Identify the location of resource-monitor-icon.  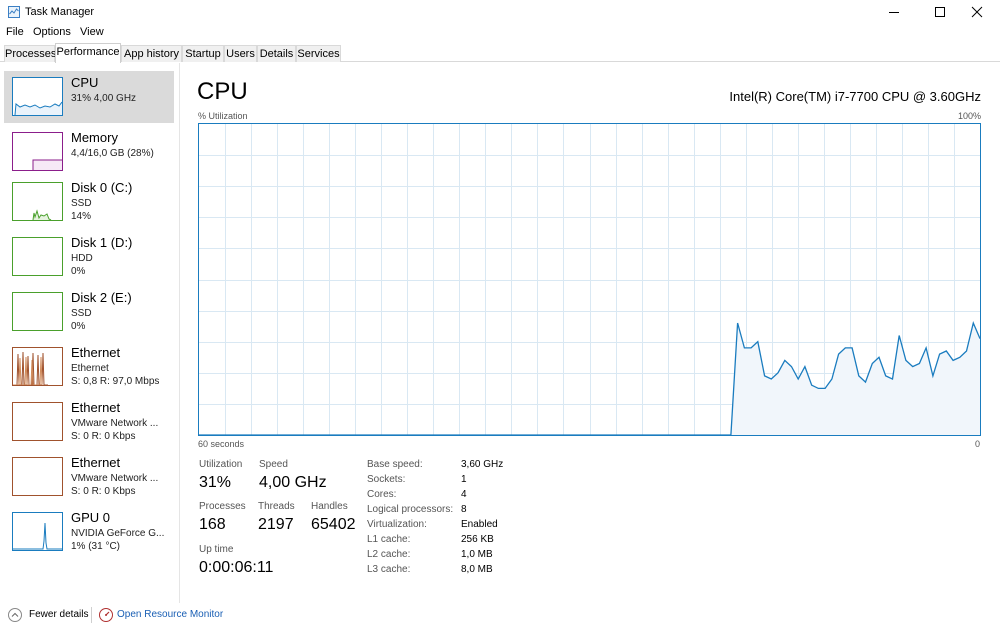
(106, 615).